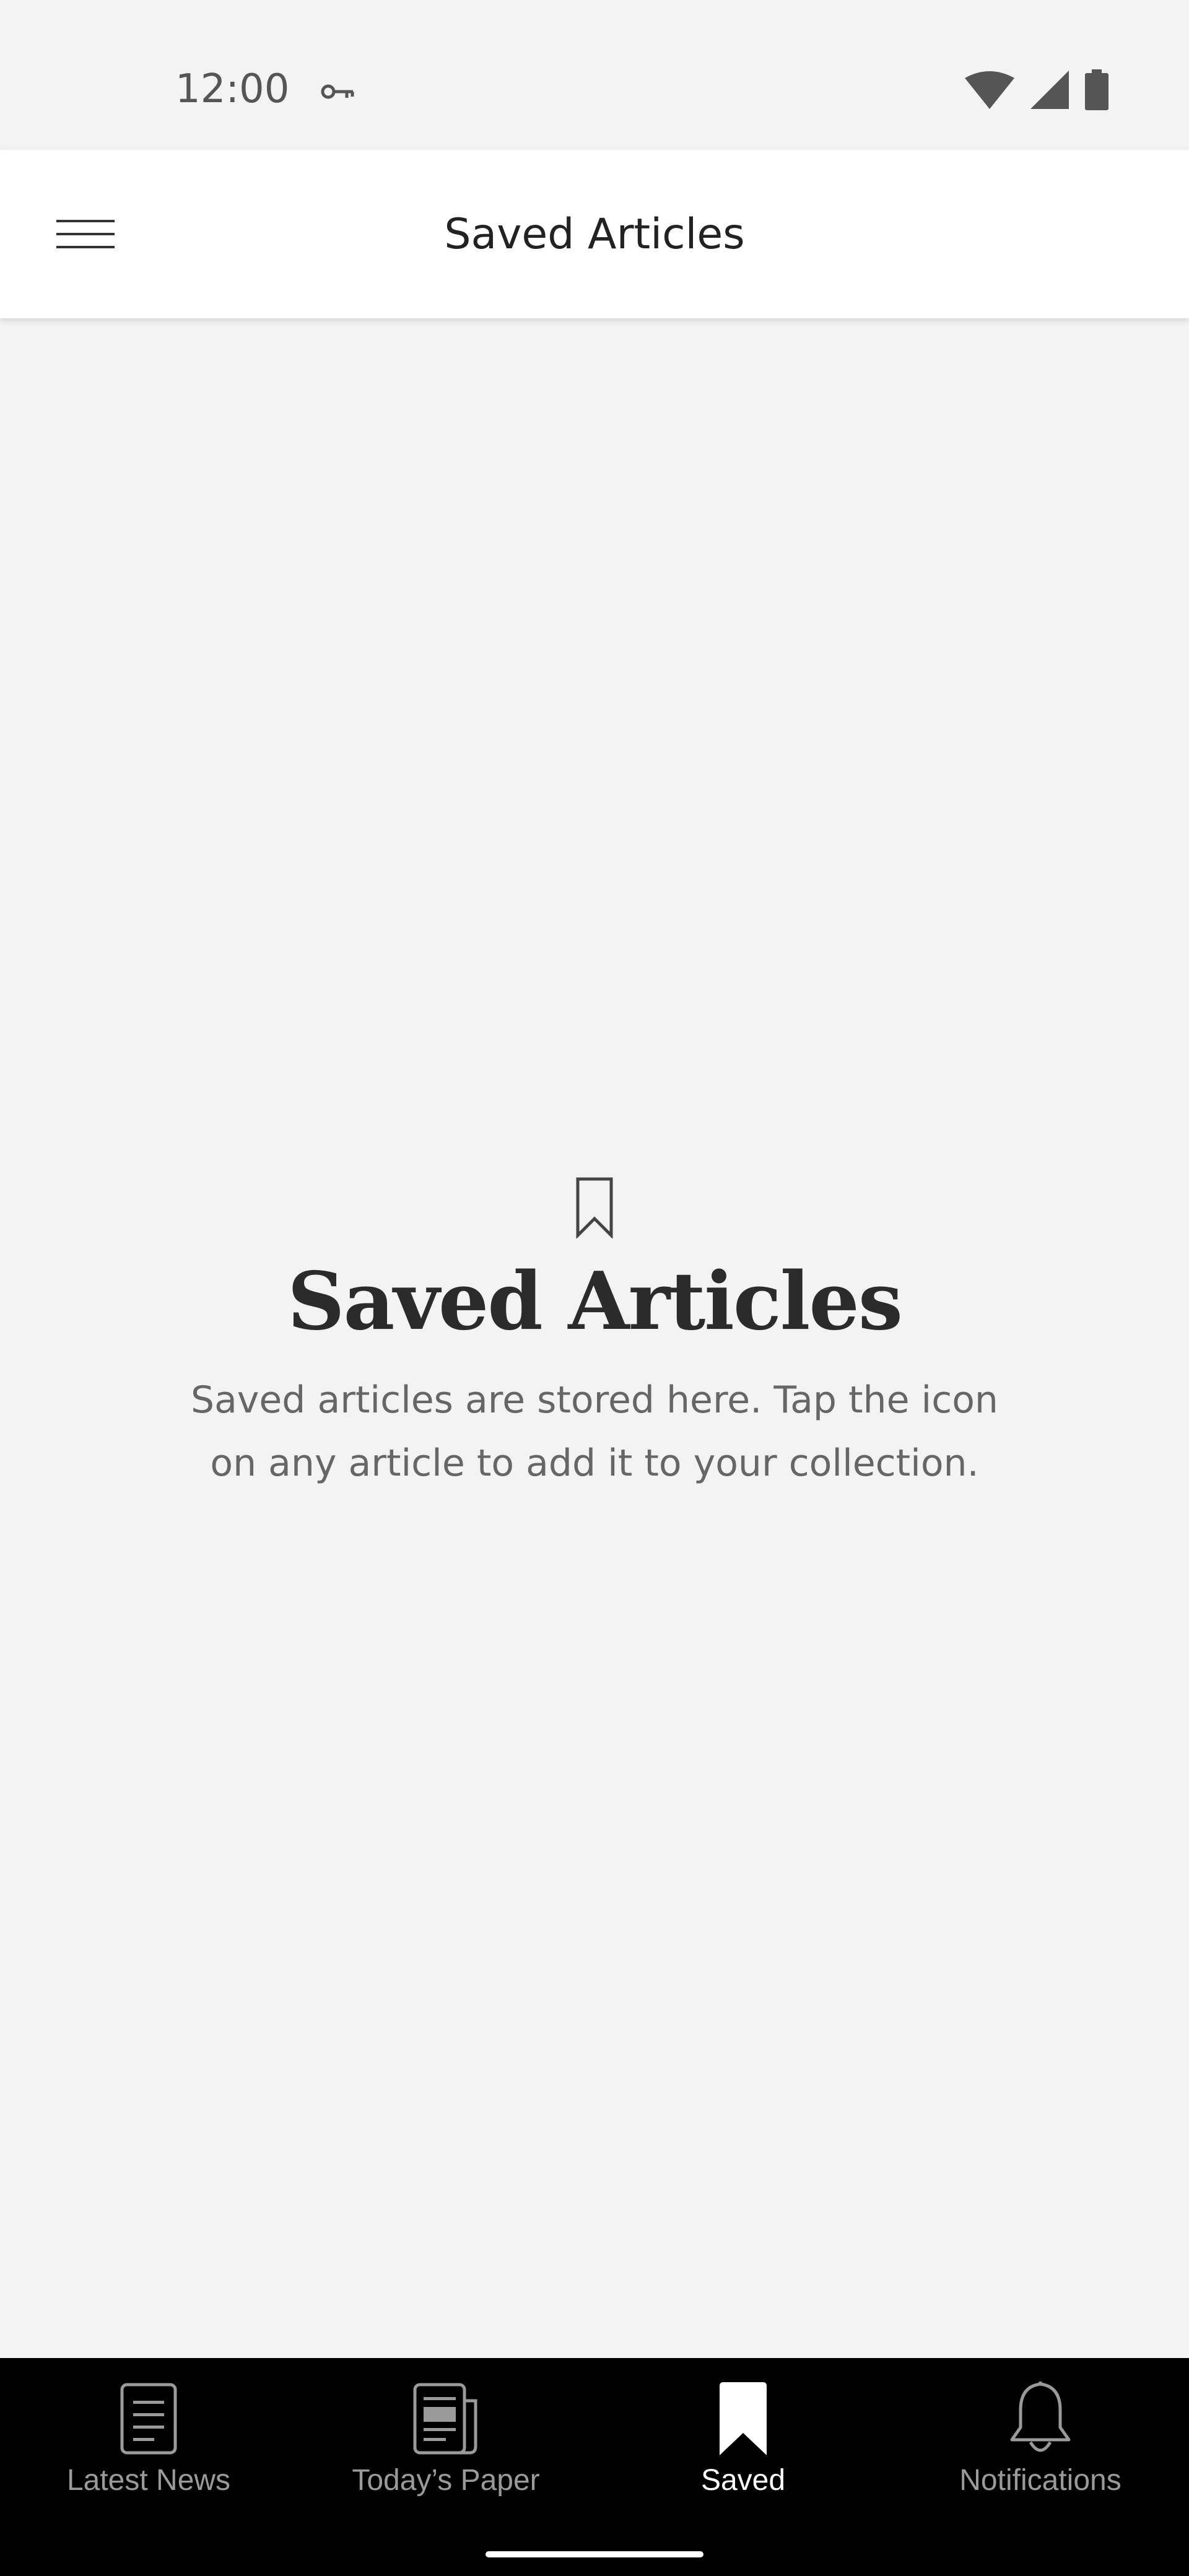 Image resolution: width=1189 pixels, height=2576 pixels. I want to click on nav-label-todays-paper: Today’s Paper, so click(446, 2480).